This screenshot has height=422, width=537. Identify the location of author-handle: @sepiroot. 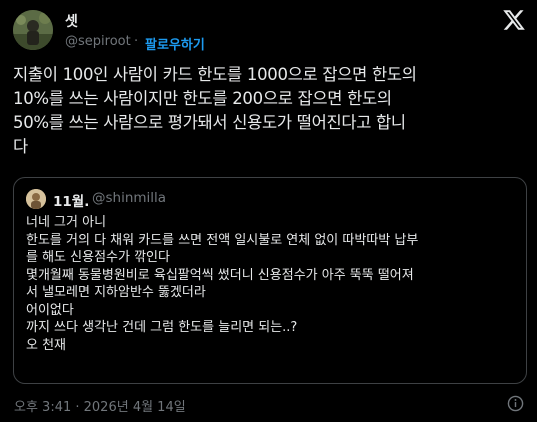
(98, 41).